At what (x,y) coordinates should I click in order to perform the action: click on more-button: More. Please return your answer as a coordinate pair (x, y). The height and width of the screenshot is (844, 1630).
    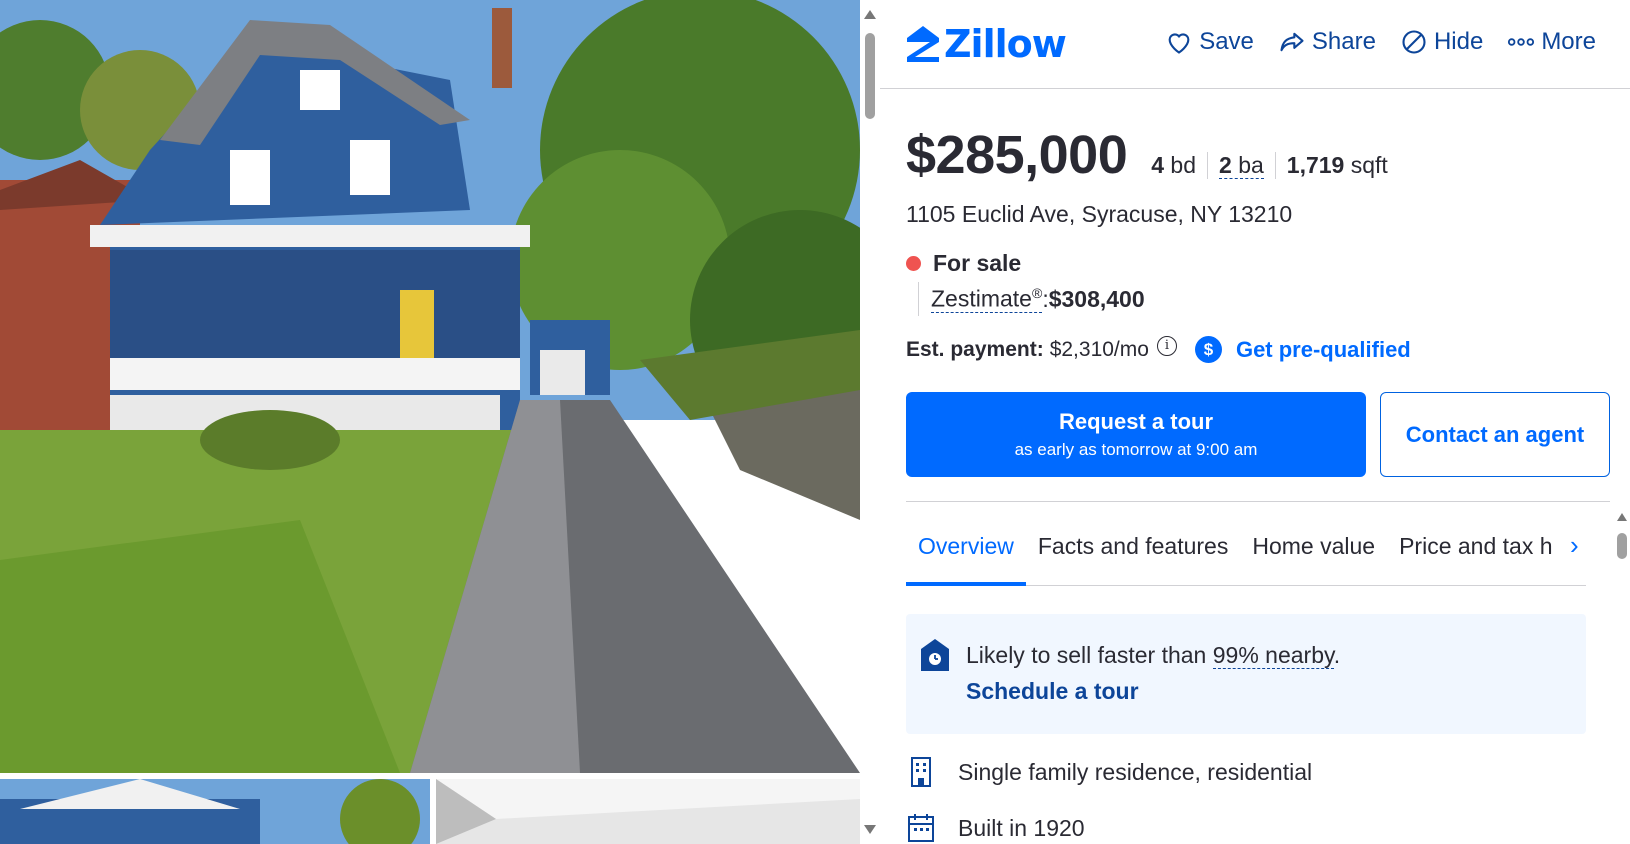
    Looking at the image, I should click on (1551, 42).